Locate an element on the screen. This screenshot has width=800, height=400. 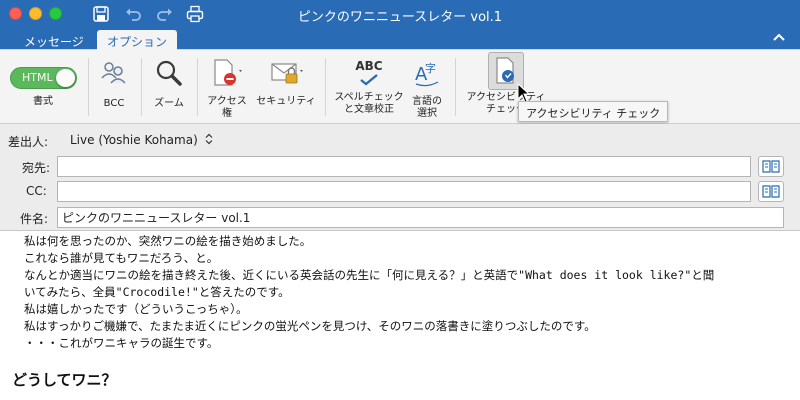
bcc-button: BCC is located at coordinates (114, 88).